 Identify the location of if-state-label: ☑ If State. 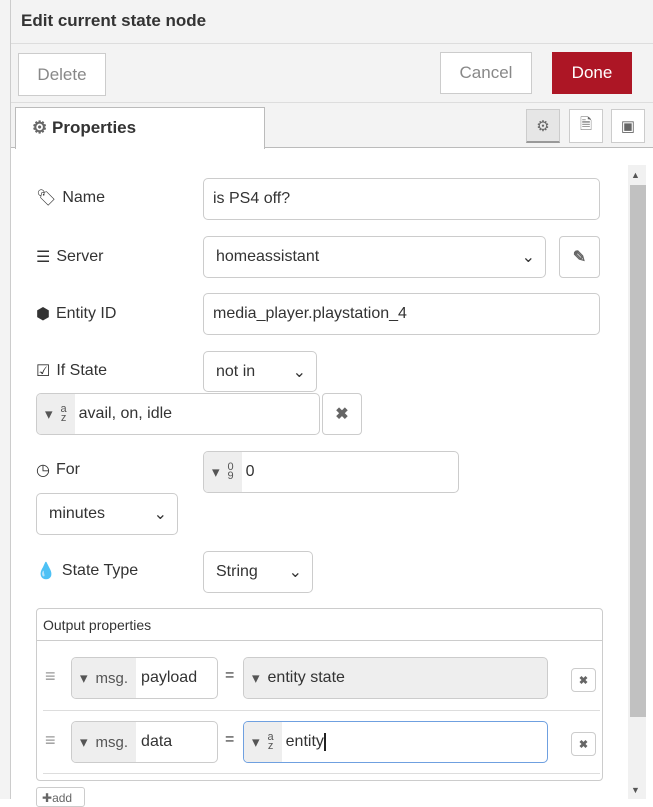
(71, 371).